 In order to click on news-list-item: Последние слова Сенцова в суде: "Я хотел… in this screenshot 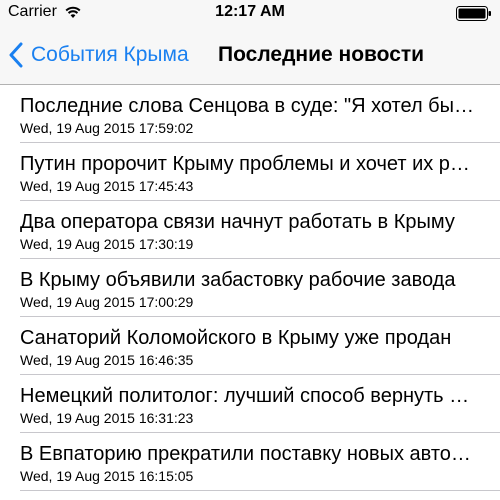, I will do `click(250, 114)`.